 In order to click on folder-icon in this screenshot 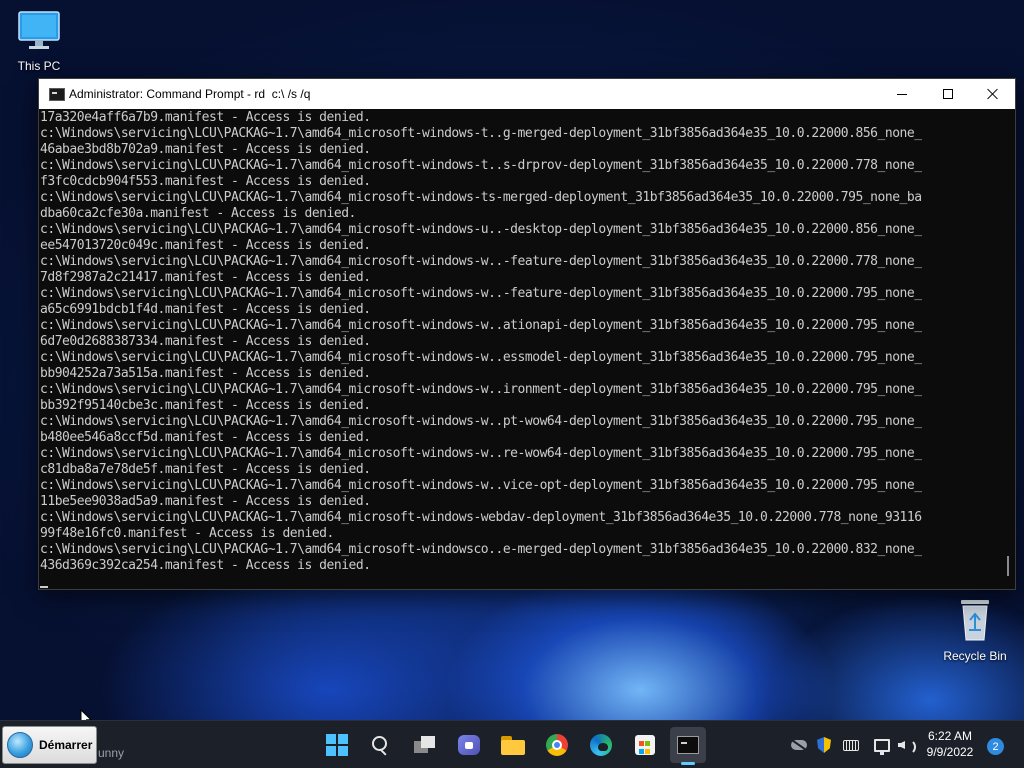, I will do `click(513, 745)`.